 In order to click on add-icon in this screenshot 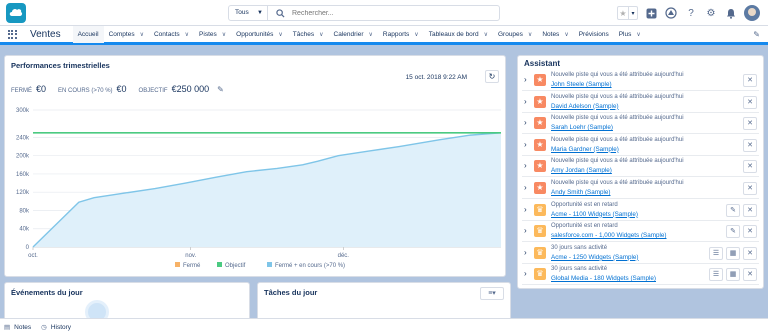, I will do `click(651, 13)`.